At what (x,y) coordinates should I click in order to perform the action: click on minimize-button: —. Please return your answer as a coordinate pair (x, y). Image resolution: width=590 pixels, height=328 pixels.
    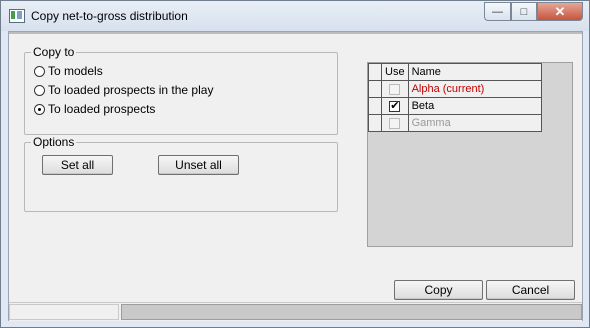
    Looking at the image, I should click on (497, 11).